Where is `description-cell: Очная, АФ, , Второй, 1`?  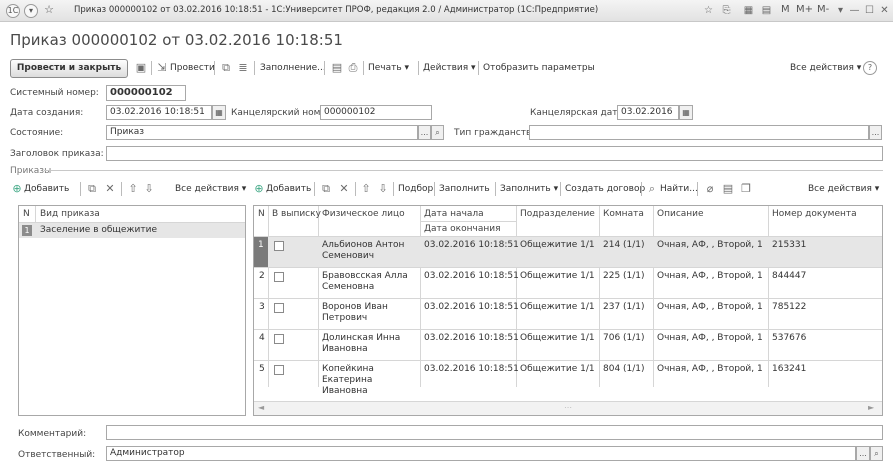 description-cell: Очная, АФ, , Второй, 1 is located at coordinates (710, 369).